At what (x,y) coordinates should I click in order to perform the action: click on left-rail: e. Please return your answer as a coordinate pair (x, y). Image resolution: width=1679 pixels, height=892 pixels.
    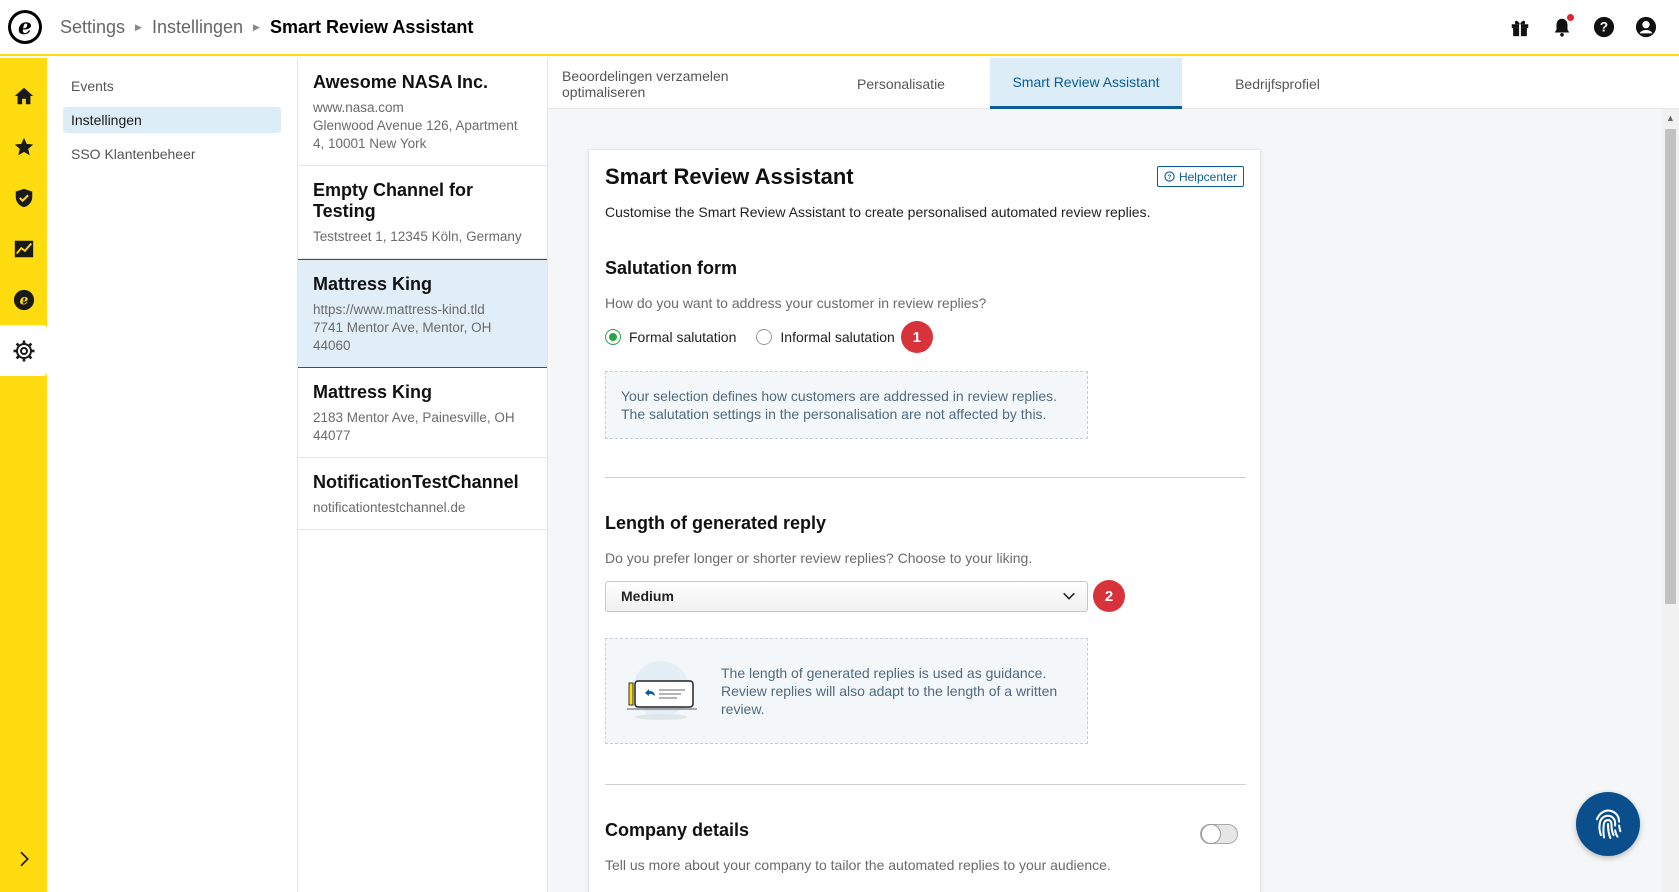
    Looking at the image, I should click on (23, 475).